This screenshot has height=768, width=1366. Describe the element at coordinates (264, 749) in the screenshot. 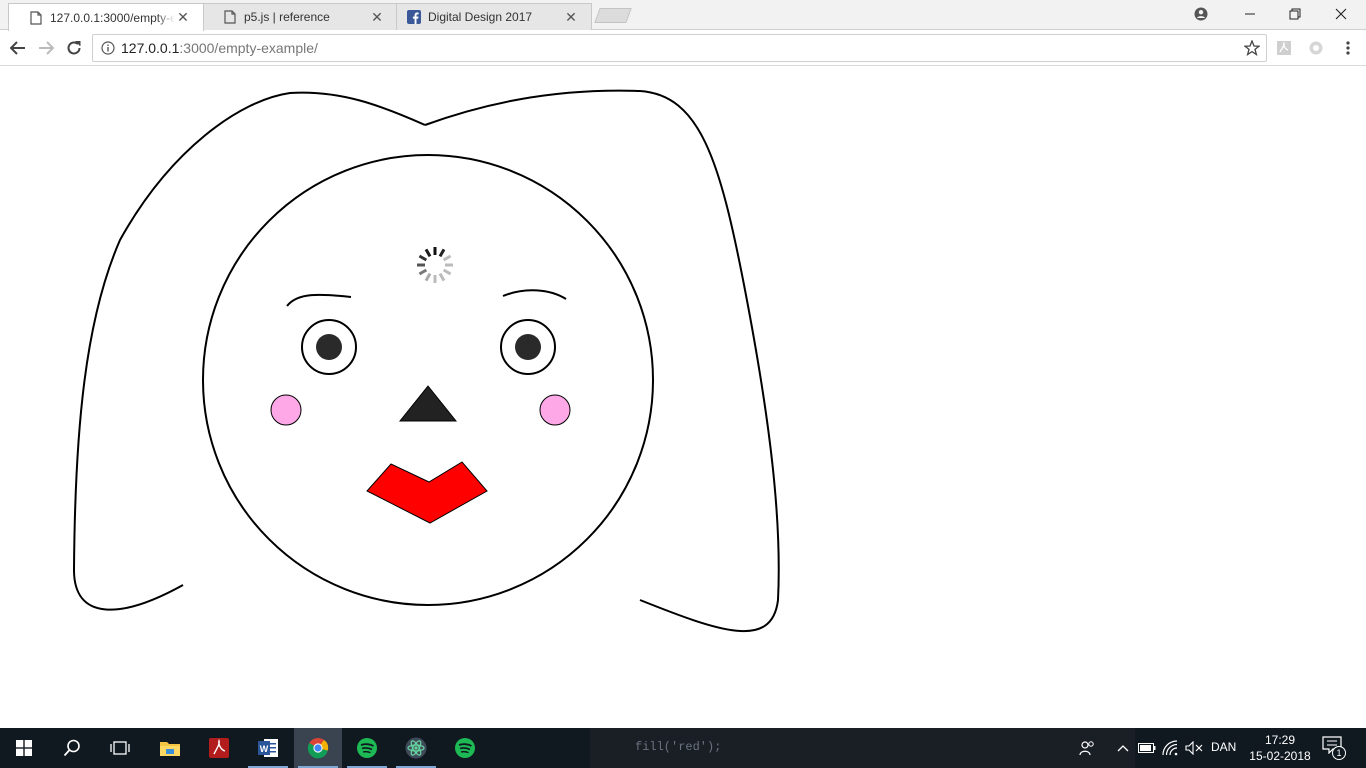

I see `svg-text: W` at that location.